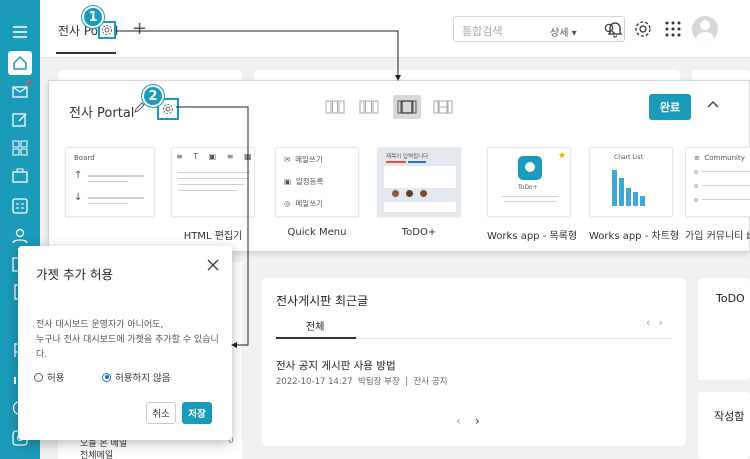  I want to click on person-icon, so click(20, 236).